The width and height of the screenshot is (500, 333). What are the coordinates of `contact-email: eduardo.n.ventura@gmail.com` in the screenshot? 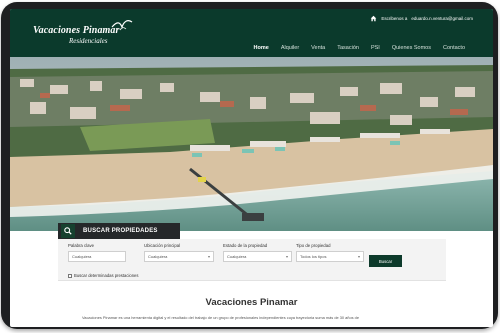 It's located at (442, 18).